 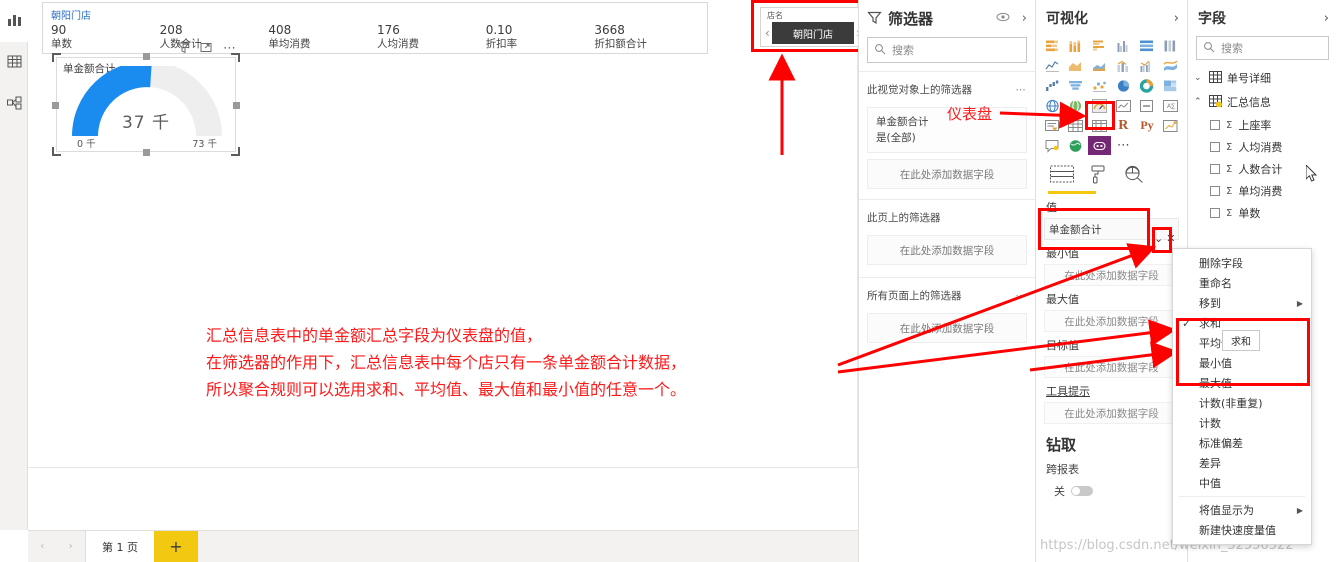 What do you see at coordinates (1242, 483) in the screenshot?
I see `context-menu-item-median: 中值` at bounding box center [1242, 483].